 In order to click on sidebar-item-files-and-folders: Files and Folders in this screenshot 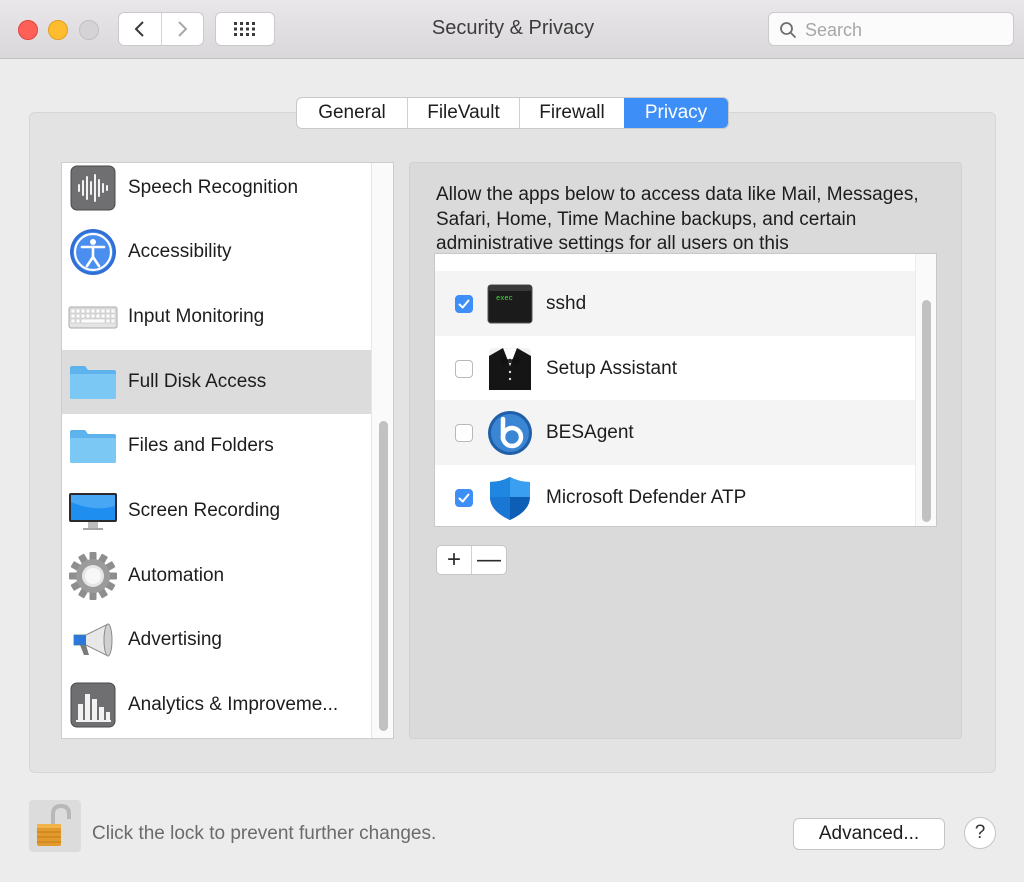, I will do `click(217, 446)`.